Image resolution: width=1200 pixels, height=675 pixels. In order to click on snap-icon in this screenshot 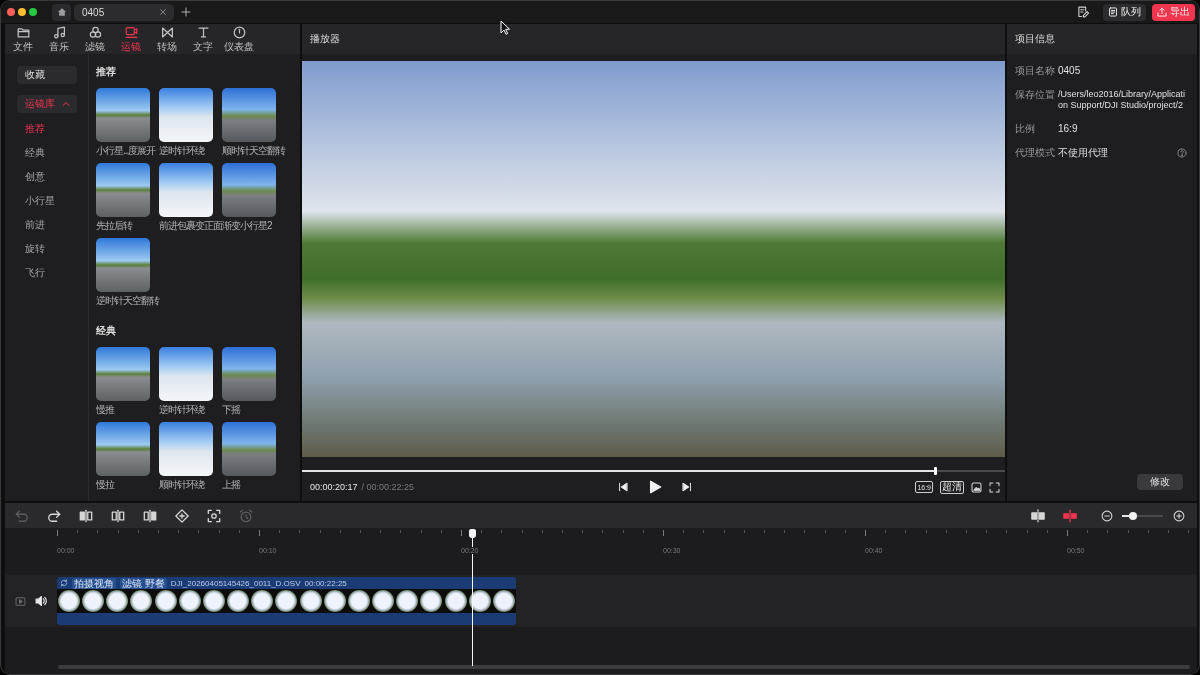, I will do `click(1038, 515)`.